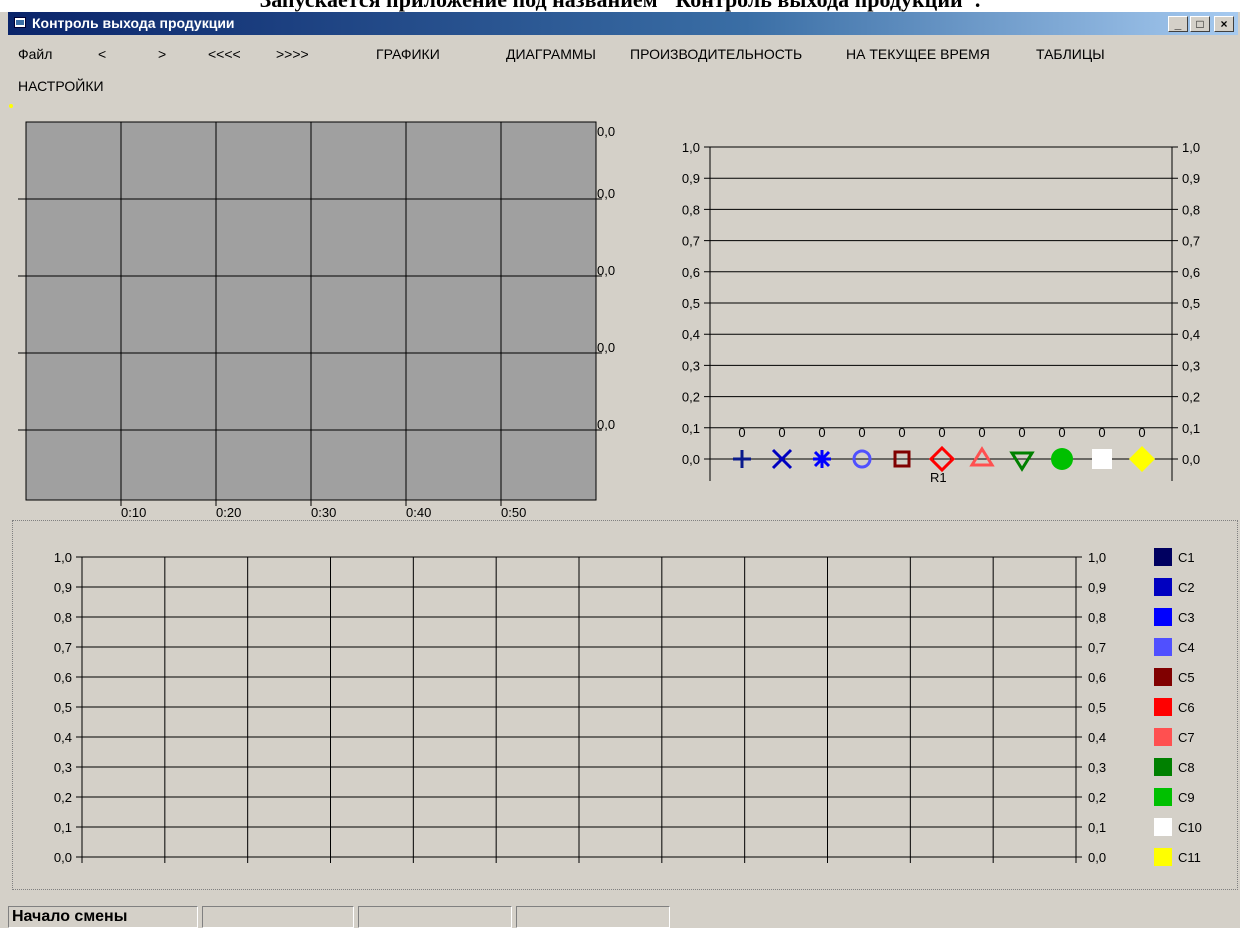 The height and width of the screenshot is (928, 1240). What do you see at coordinates (822, 459) in the screenshot?
I see `marker-asterisk` at bounding box center [822, 459].